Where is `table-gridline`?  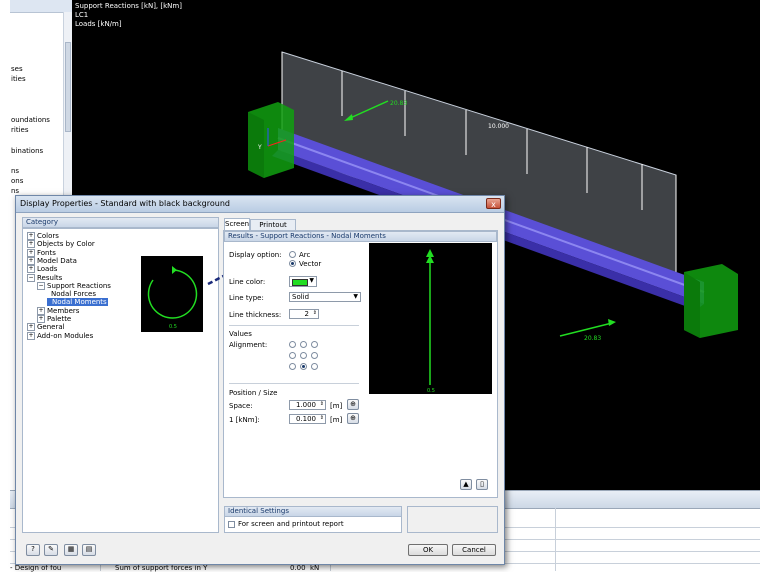
table-gridline is located at coordinates (555, 539).